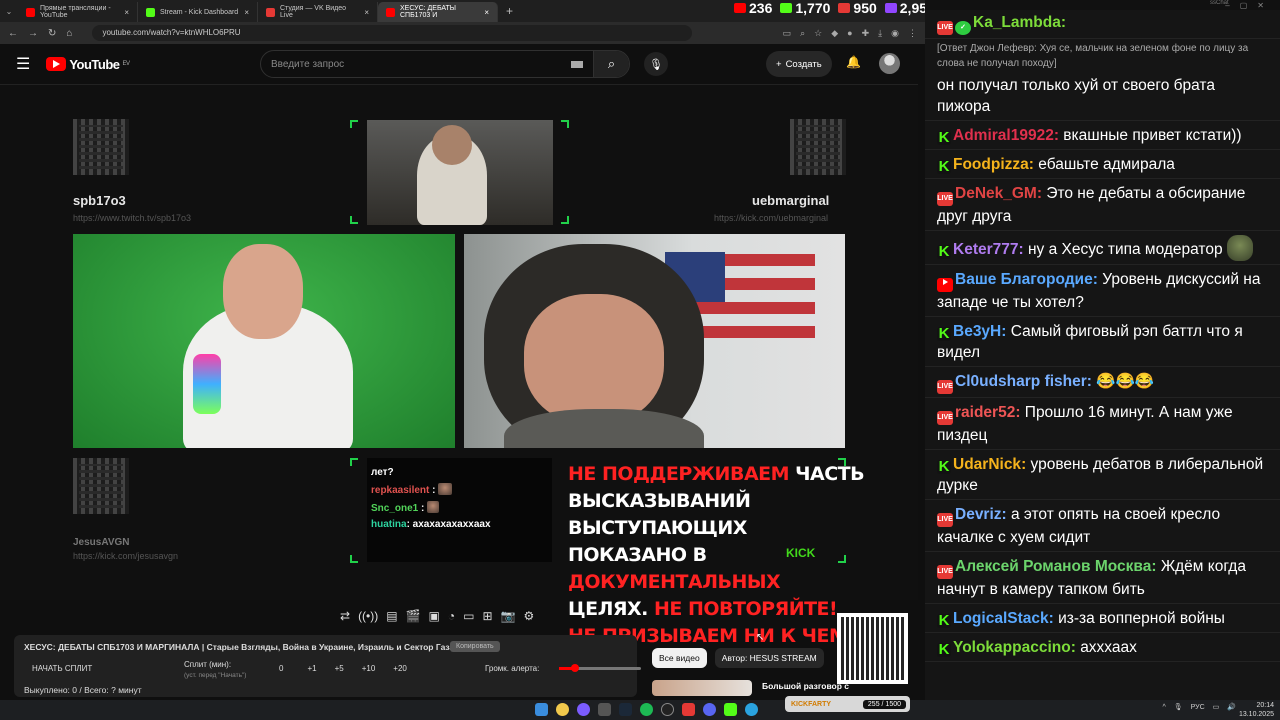 This screenshot has height=720, width=1280. I want to click on bell-icon: 🔔, so click(853, 62).